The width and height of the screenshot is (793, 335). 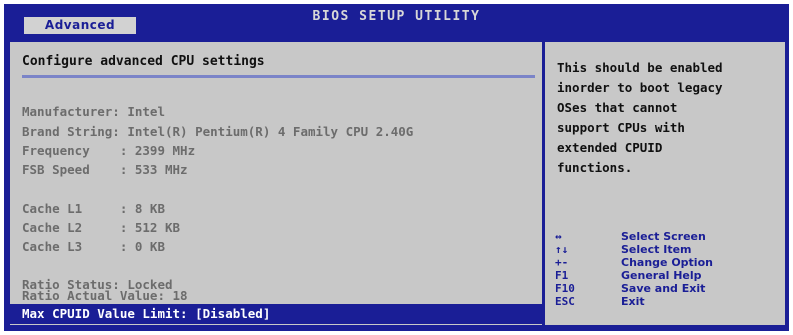 What do you see at coordinates (640, 87) in the screenshot?
I see `help-line: inorder to boot legacy` at bounding box center [640, 87].